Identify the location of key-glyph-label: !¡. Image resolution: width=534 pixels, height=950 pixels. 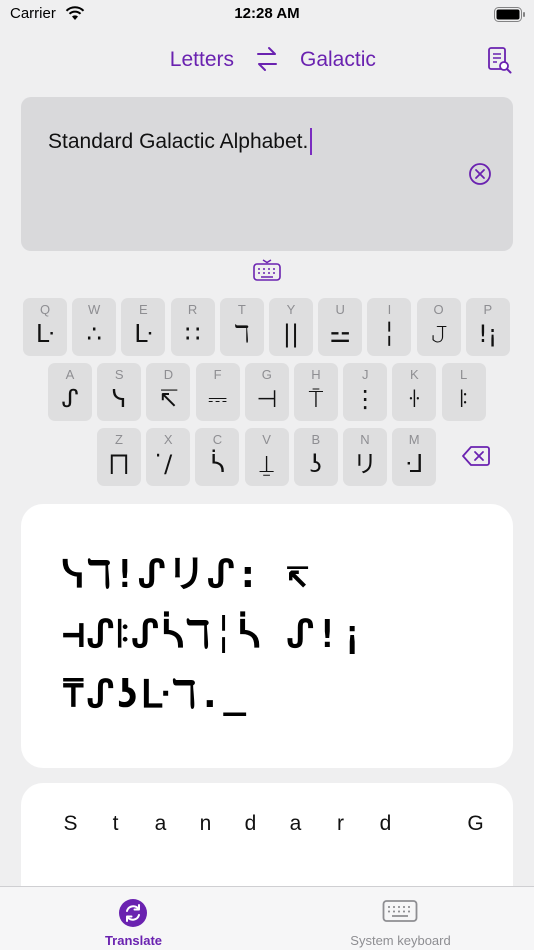
(488, 334).